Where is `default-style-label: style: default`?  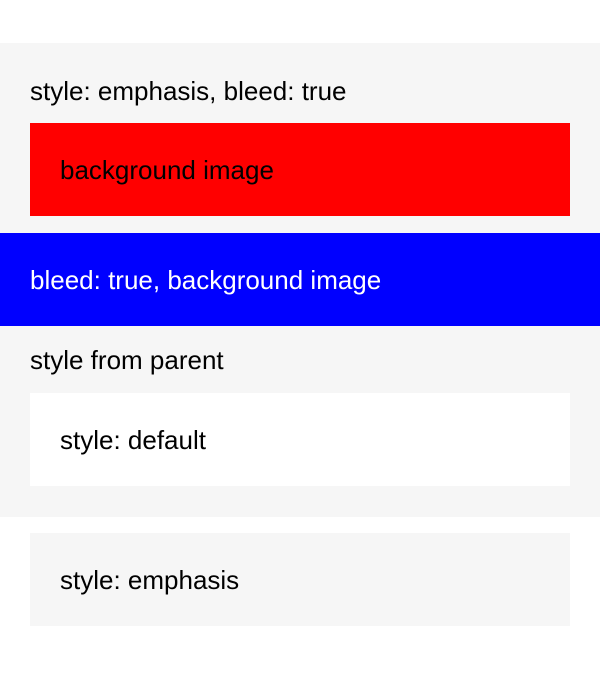 default-style-label: style: default is located at coordinates (133, 440).